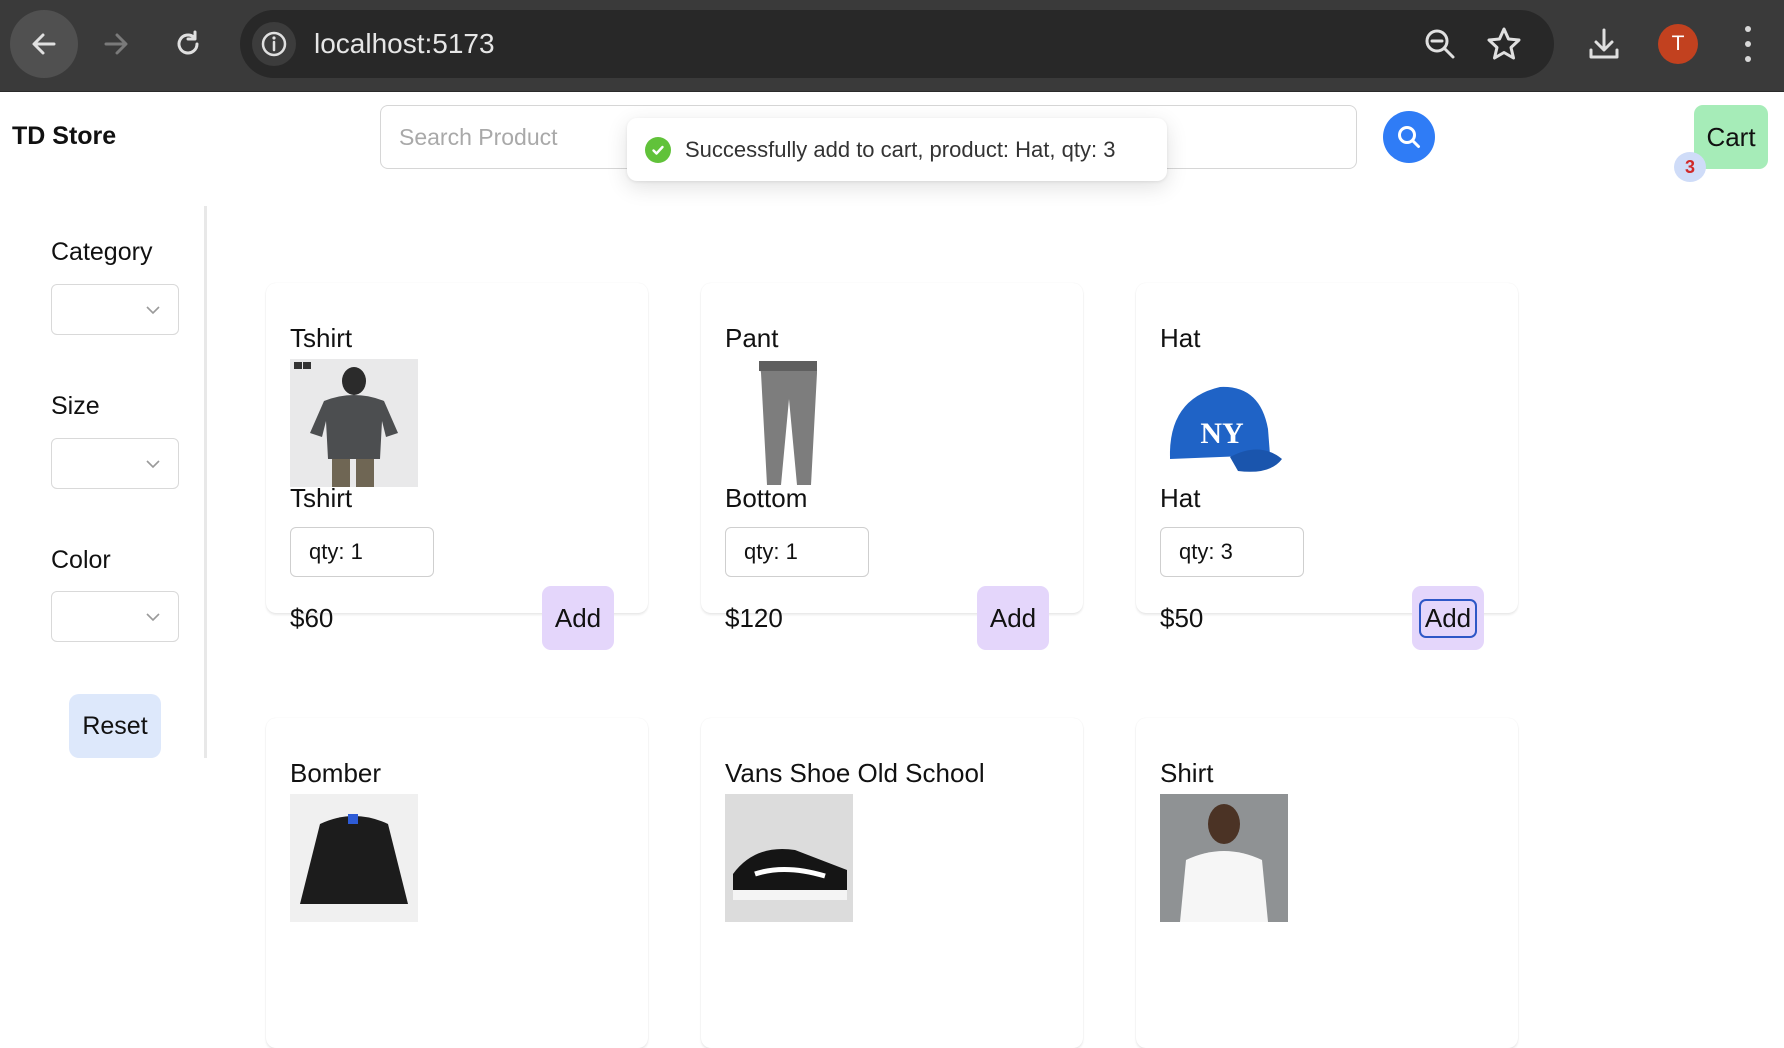 This screenshot has width=1784, height=1048. What do you see at coordinates (312, 618) in the screenshot?
I see `product-price: $60` at bounding box center [312, 618].